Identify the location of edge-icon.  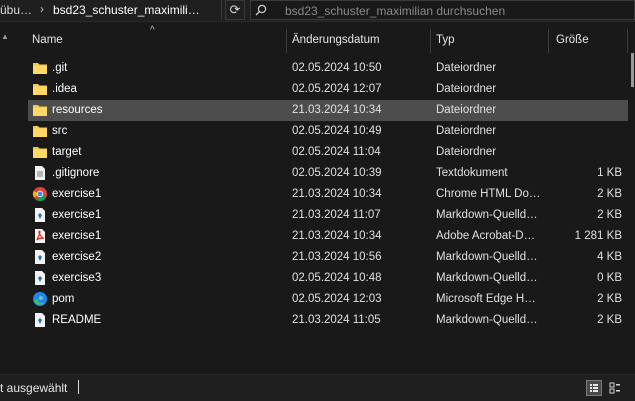
(40, 299).